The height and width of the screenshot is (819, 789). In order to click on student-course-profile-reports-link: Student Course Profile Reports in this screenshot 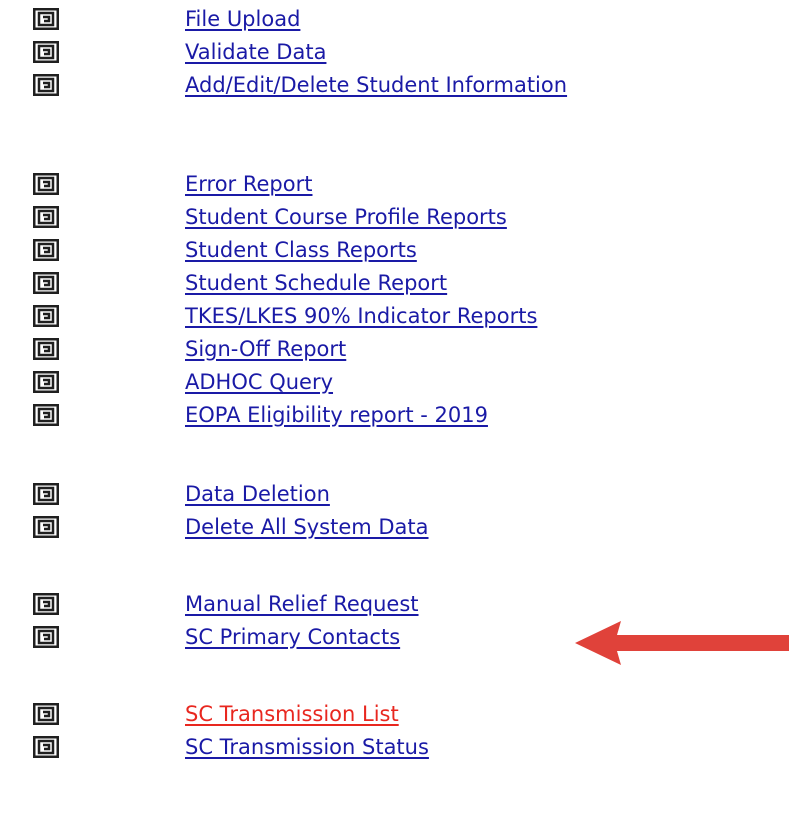, I will do `click(346, 217)`.